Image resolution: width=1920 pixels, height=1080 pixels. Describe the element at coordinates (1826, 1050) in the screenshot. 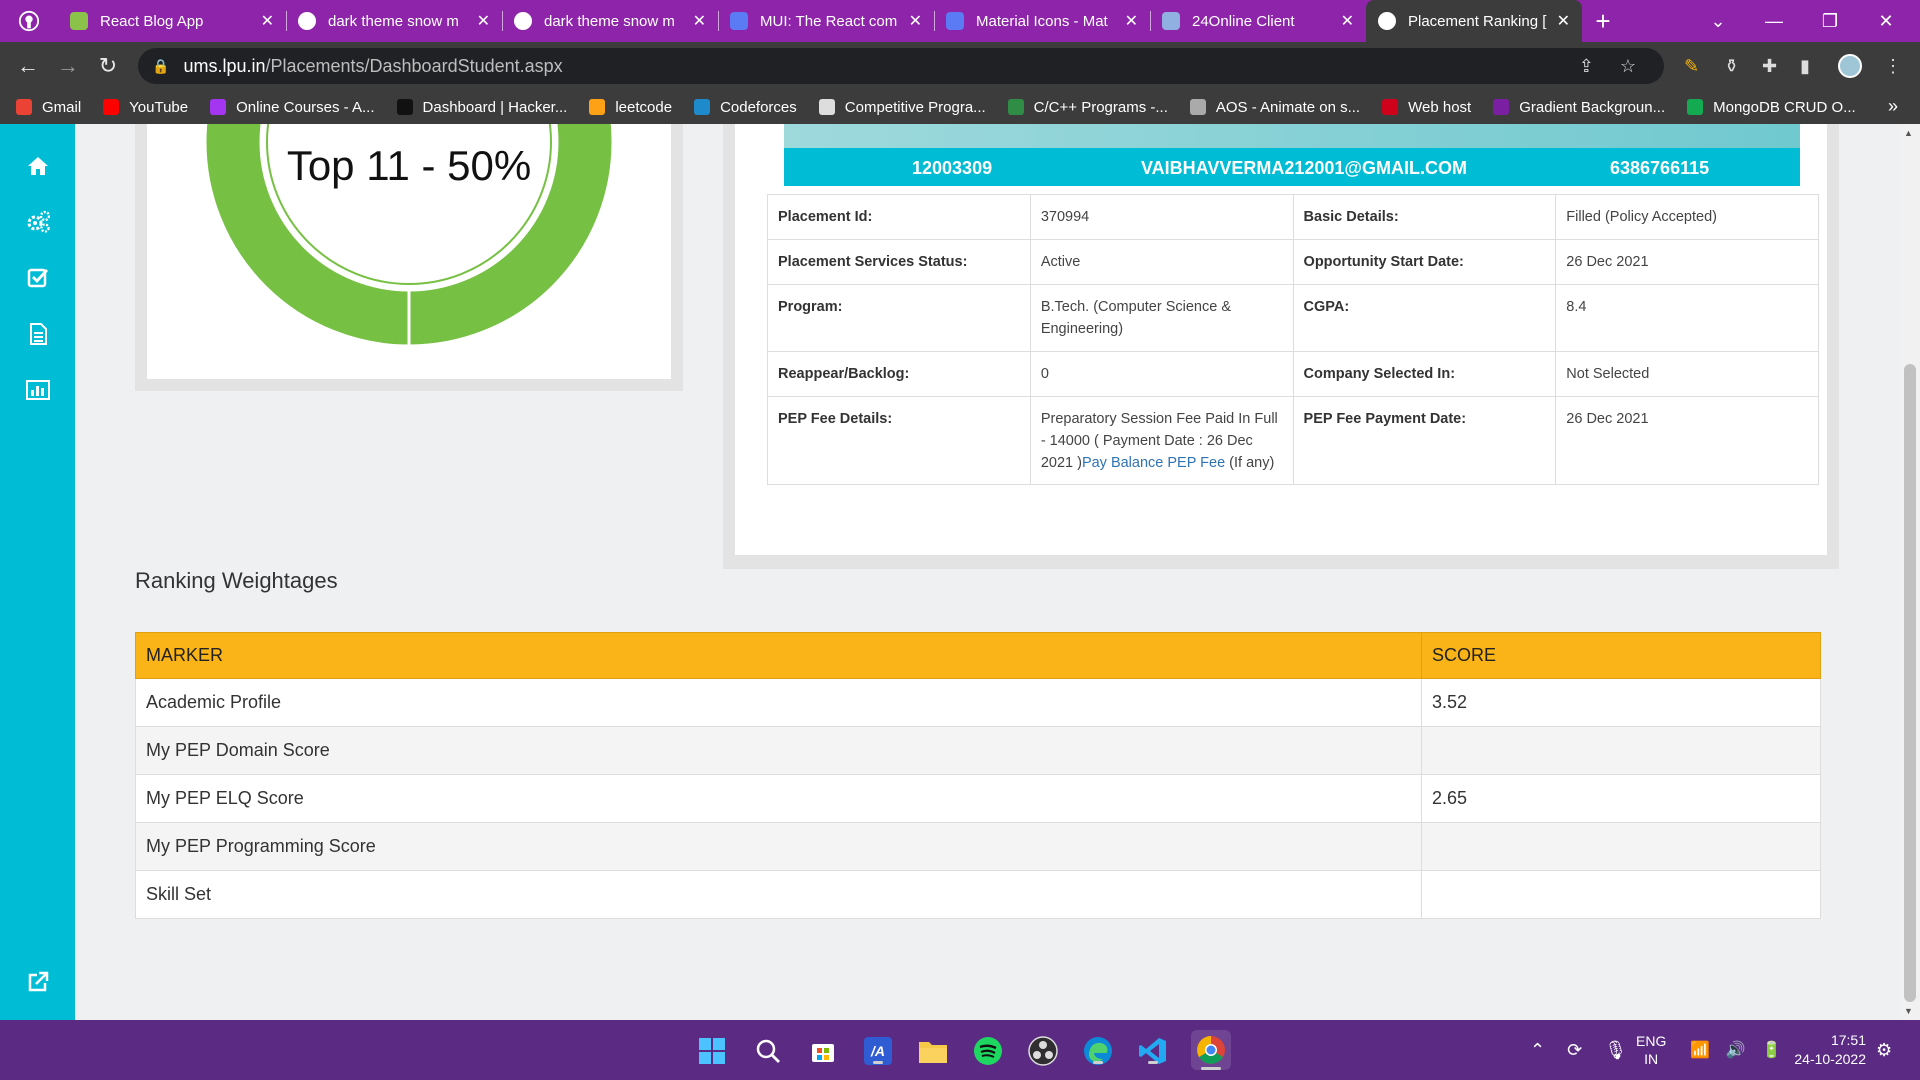

I see `clock: 17:51 24-10-2022` at that location.